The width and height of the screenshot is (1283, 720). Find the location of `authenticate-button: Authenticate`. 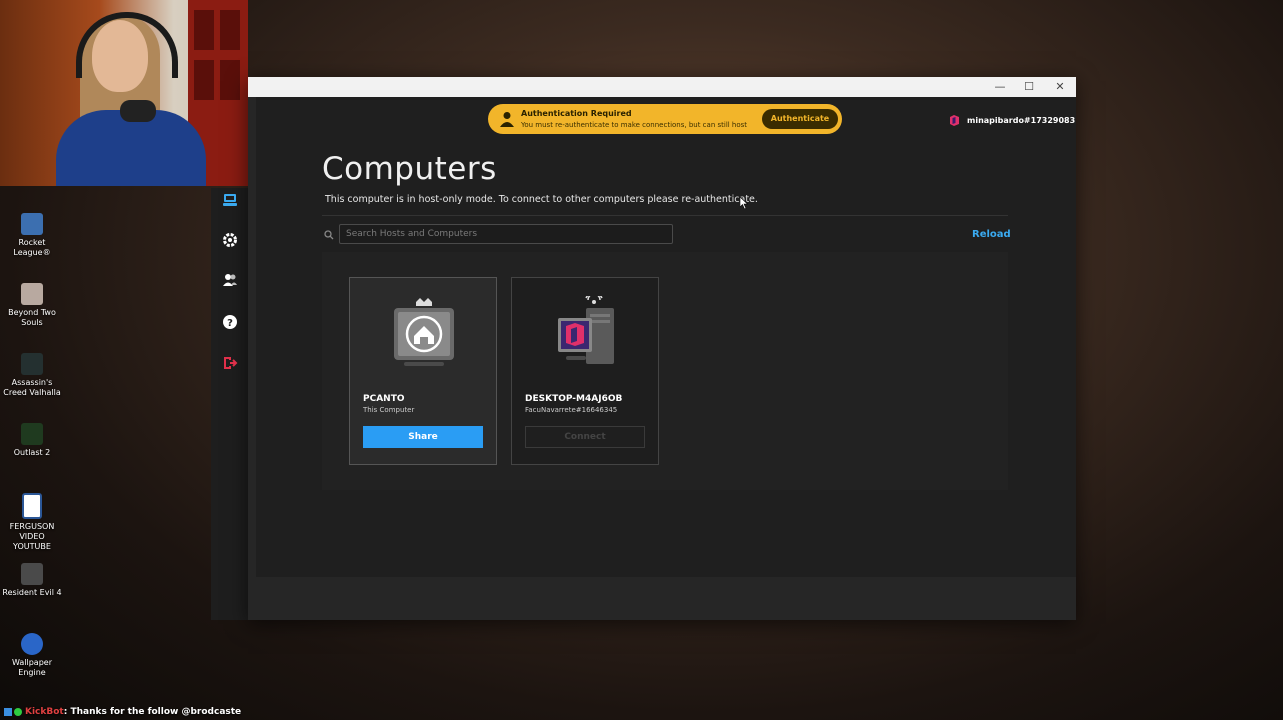

authenticate-button: Authenticate is located at coordinates (800, 119).